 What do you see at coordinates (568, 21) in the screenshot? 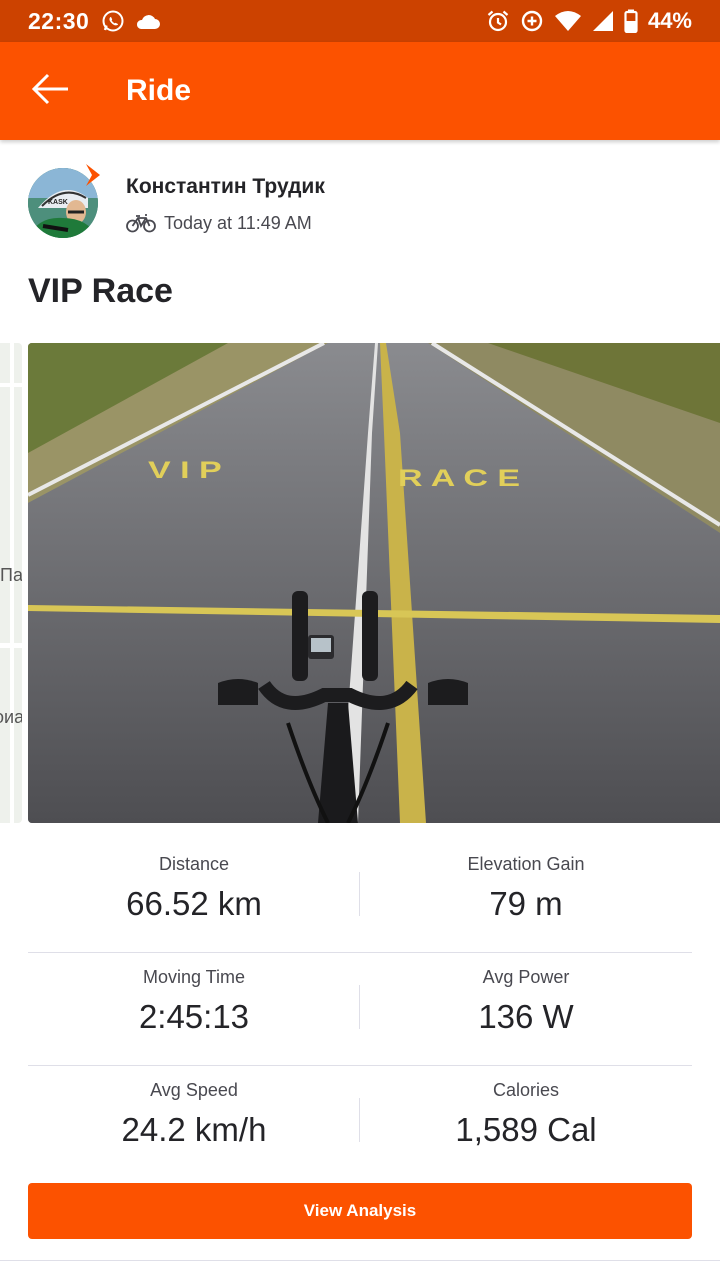
I see `wifi-icon` at bounding box center [568, 21].